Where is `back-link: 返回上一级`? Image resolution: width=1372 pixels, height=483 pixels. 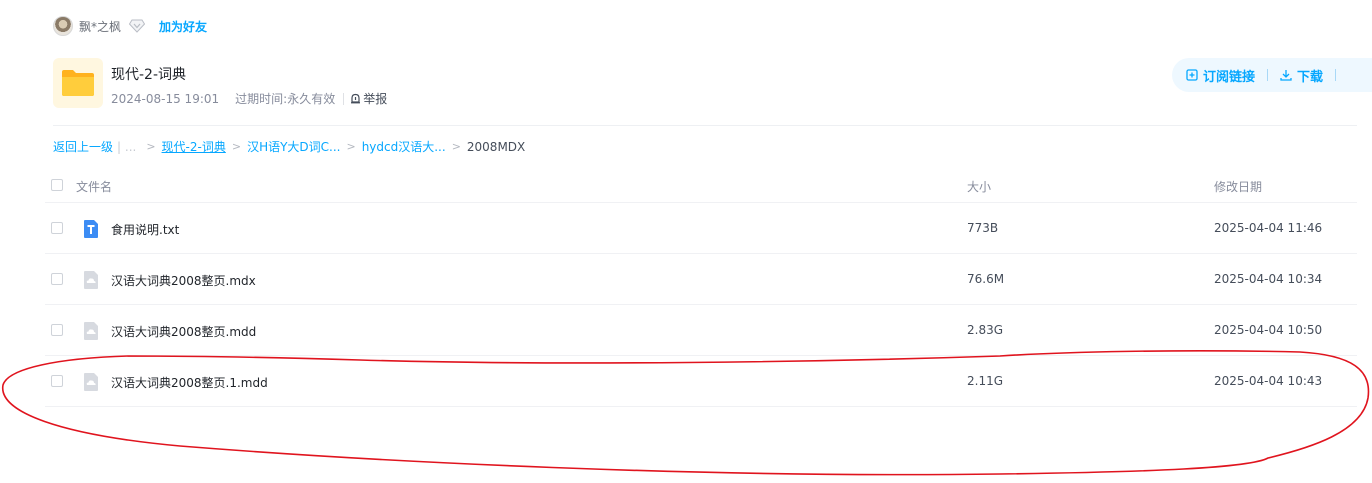
back-link: 返回上一级 is located at coordinates (83, 146).